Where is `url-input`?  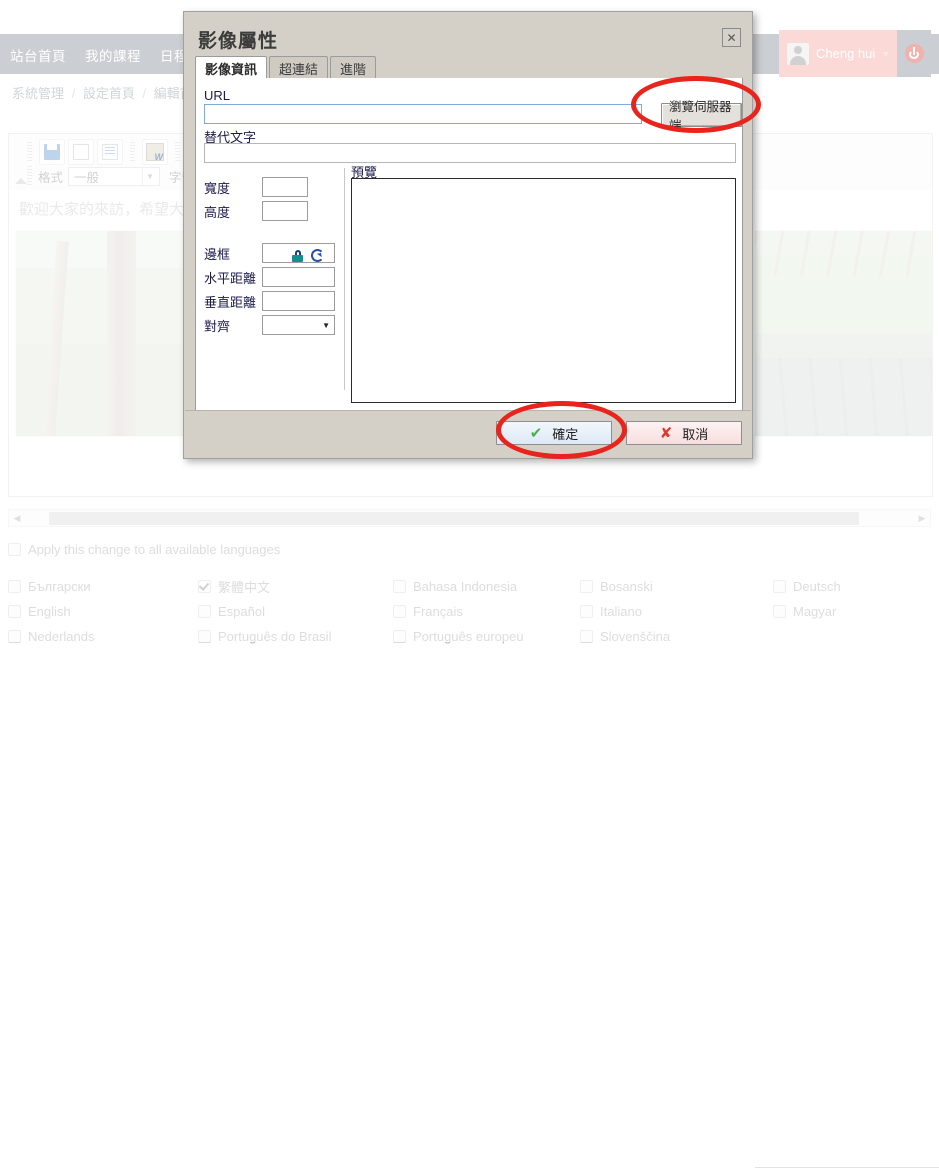 url-input is located at coordinates (423, 114).